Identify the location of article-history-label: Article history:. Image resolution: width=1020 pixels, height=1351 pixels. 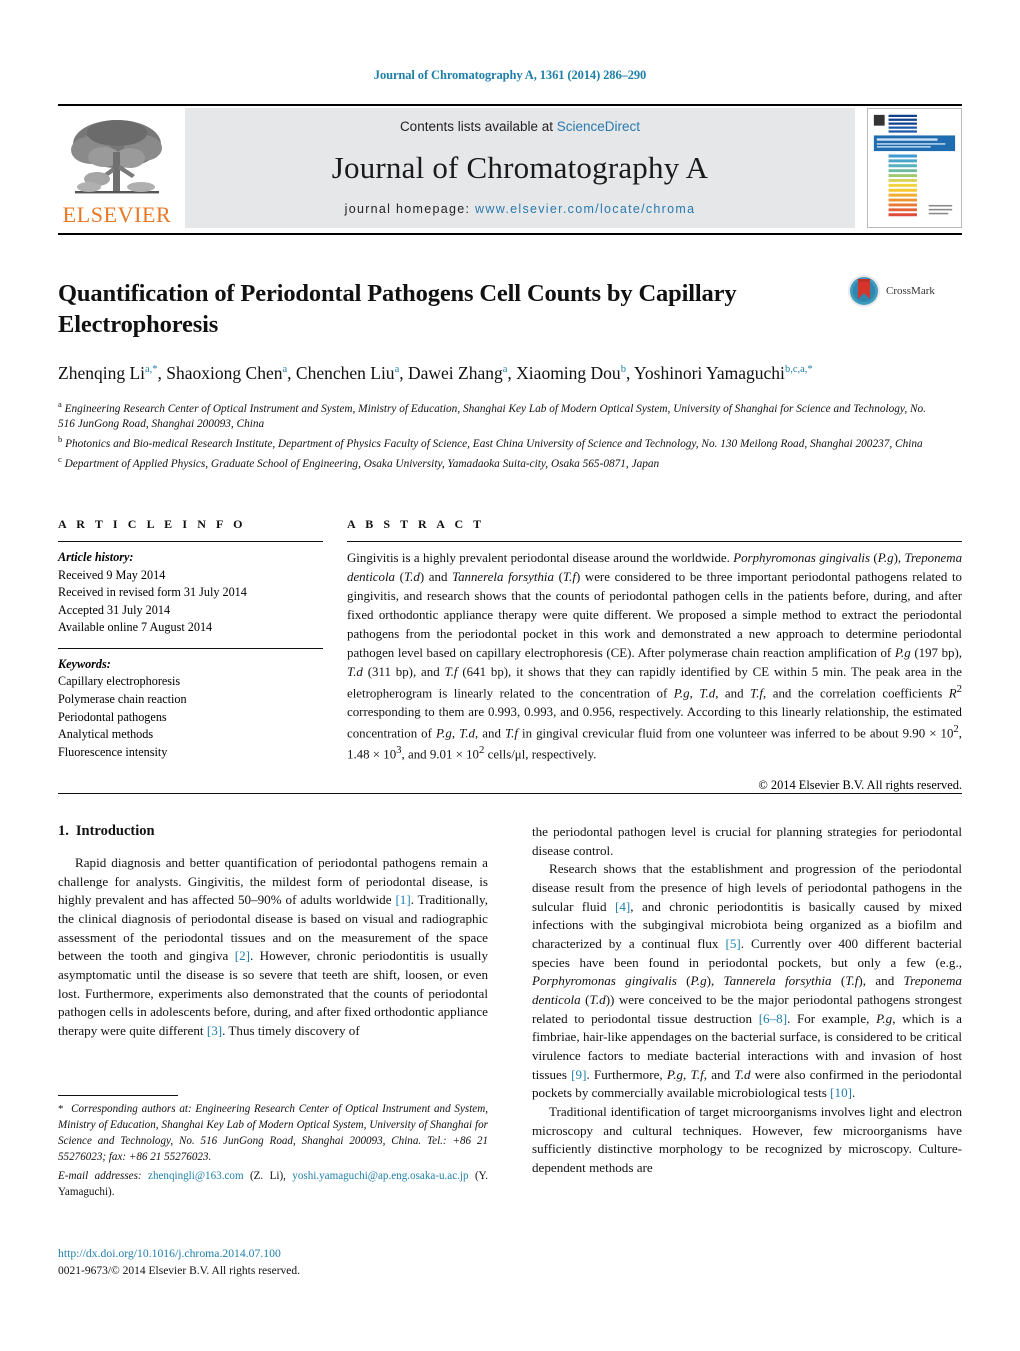
(96, 557).